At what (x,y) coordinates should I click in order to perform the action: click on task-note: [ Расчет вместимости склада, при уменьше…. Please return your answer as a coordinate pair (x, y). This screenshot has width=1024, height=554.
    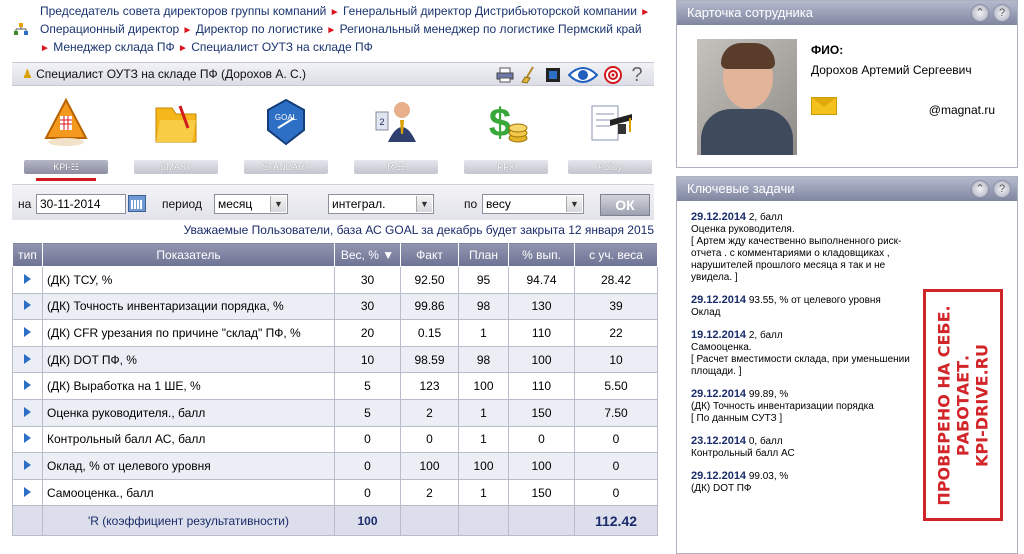
    Looking at the image, I should click on (800, 365).